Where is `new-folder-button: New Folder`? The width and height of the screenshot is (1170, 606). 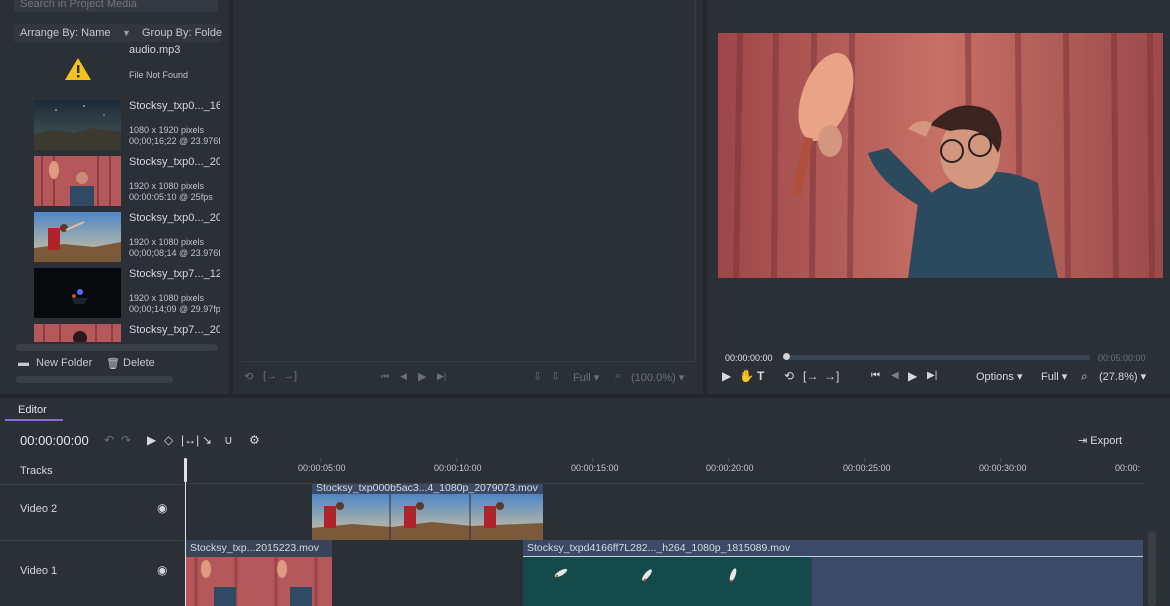 new-folder-button: New Folder is located at coordinates (64, 363).